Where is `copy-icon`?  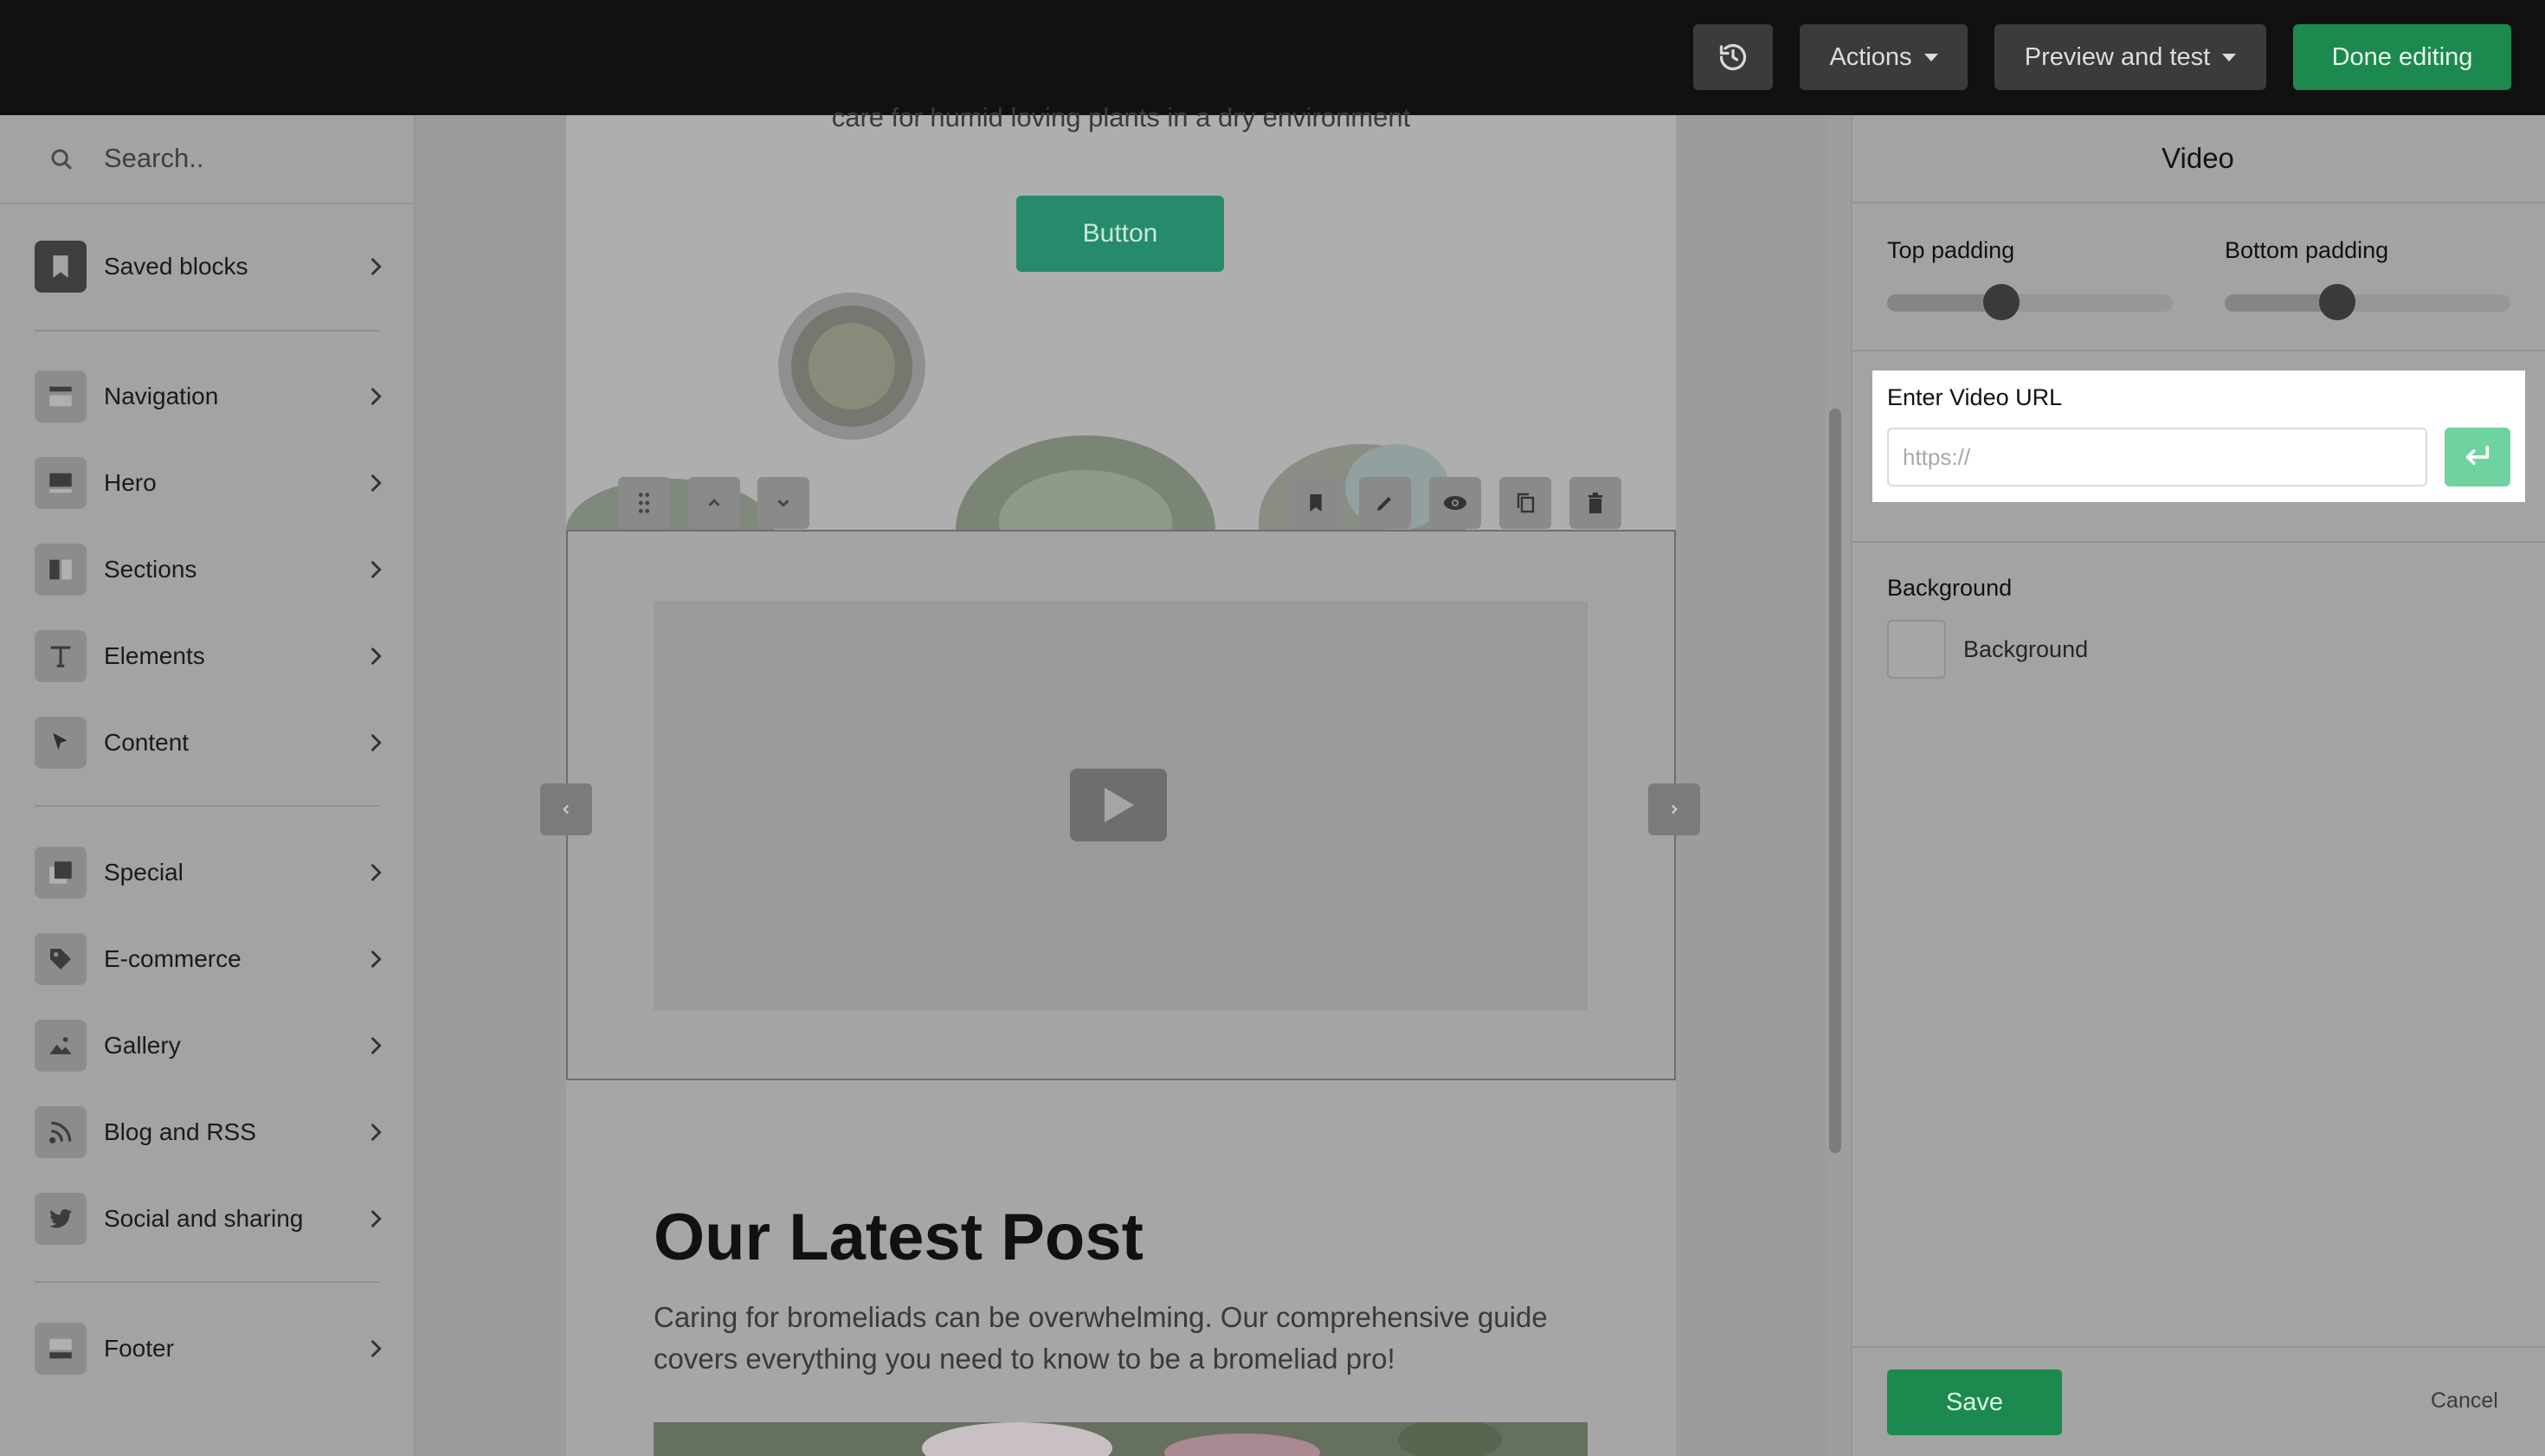
copy-icon is located at coordinates (1526, 503).